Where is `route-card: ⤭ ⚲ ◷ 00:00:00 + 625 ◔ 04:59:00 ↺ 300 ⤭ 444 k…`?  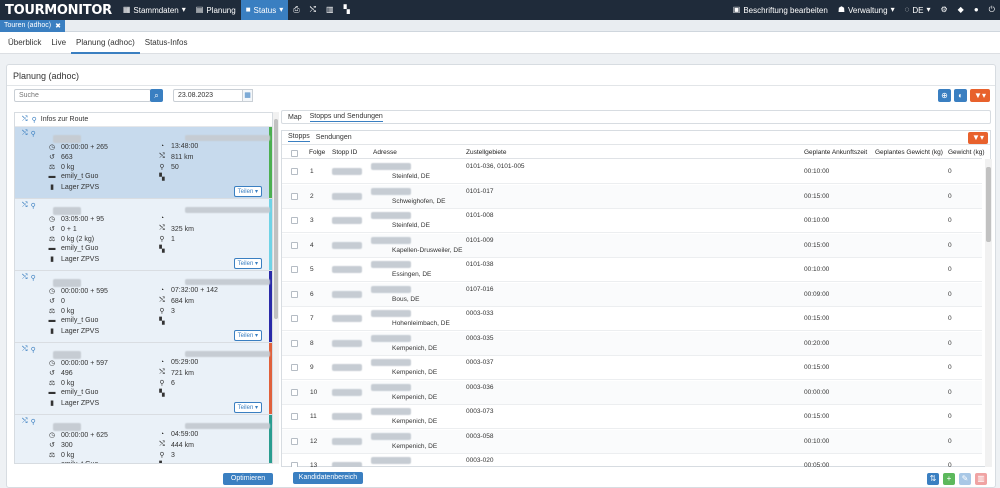
route-card: ⤭ ⚲ ◷ 00:00:00 + 625 ◔ 04:59:00 ↺ 300 ⤭ 444 k… is located at coordinates (143, 439).